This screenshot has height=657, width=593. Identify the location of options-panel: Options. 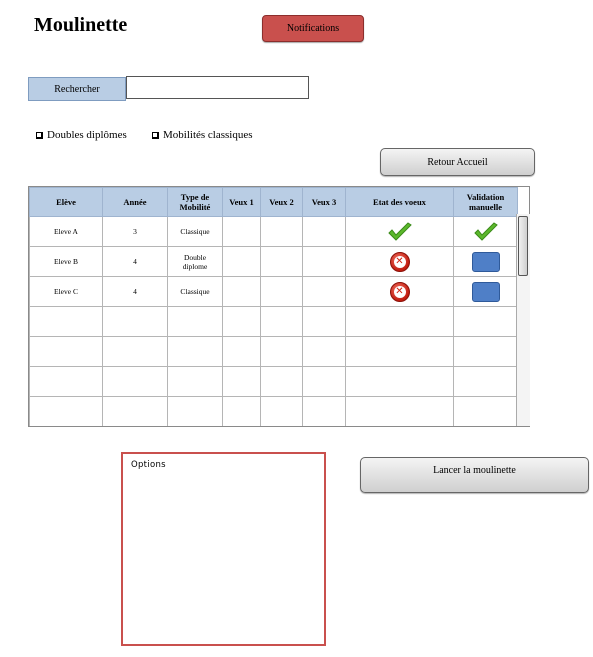
(223, 549).